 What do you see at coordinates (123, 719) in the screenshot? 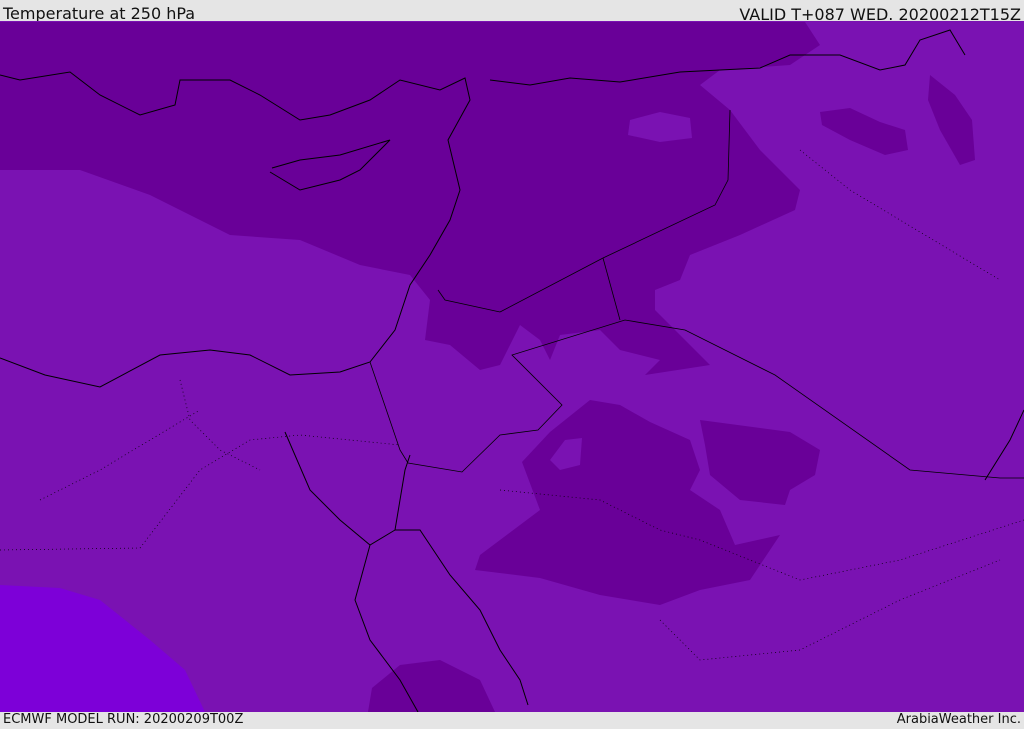
I see `model-run: ECMWF MODEL RUN: 20200209T00Z` at bounding box center [123, 719].